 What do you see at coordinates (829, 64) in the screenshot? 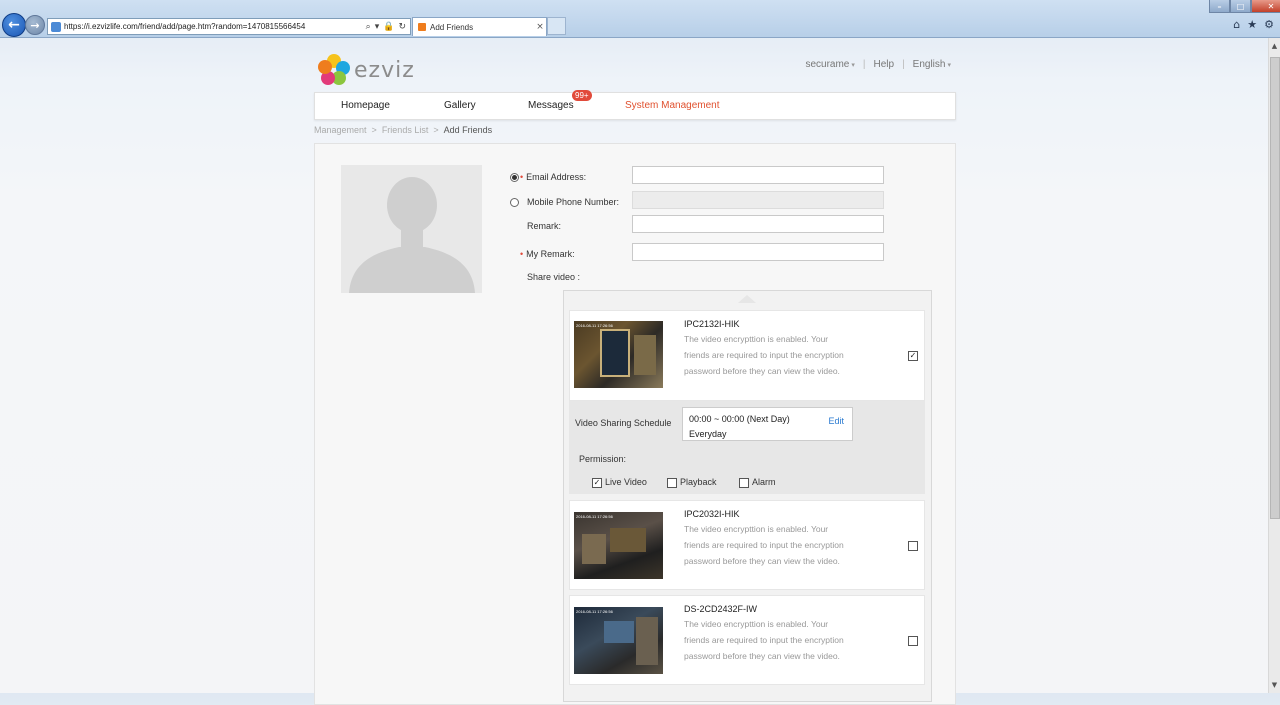
I see `user-menu: securame ▾` at bounding box center [829, 64].